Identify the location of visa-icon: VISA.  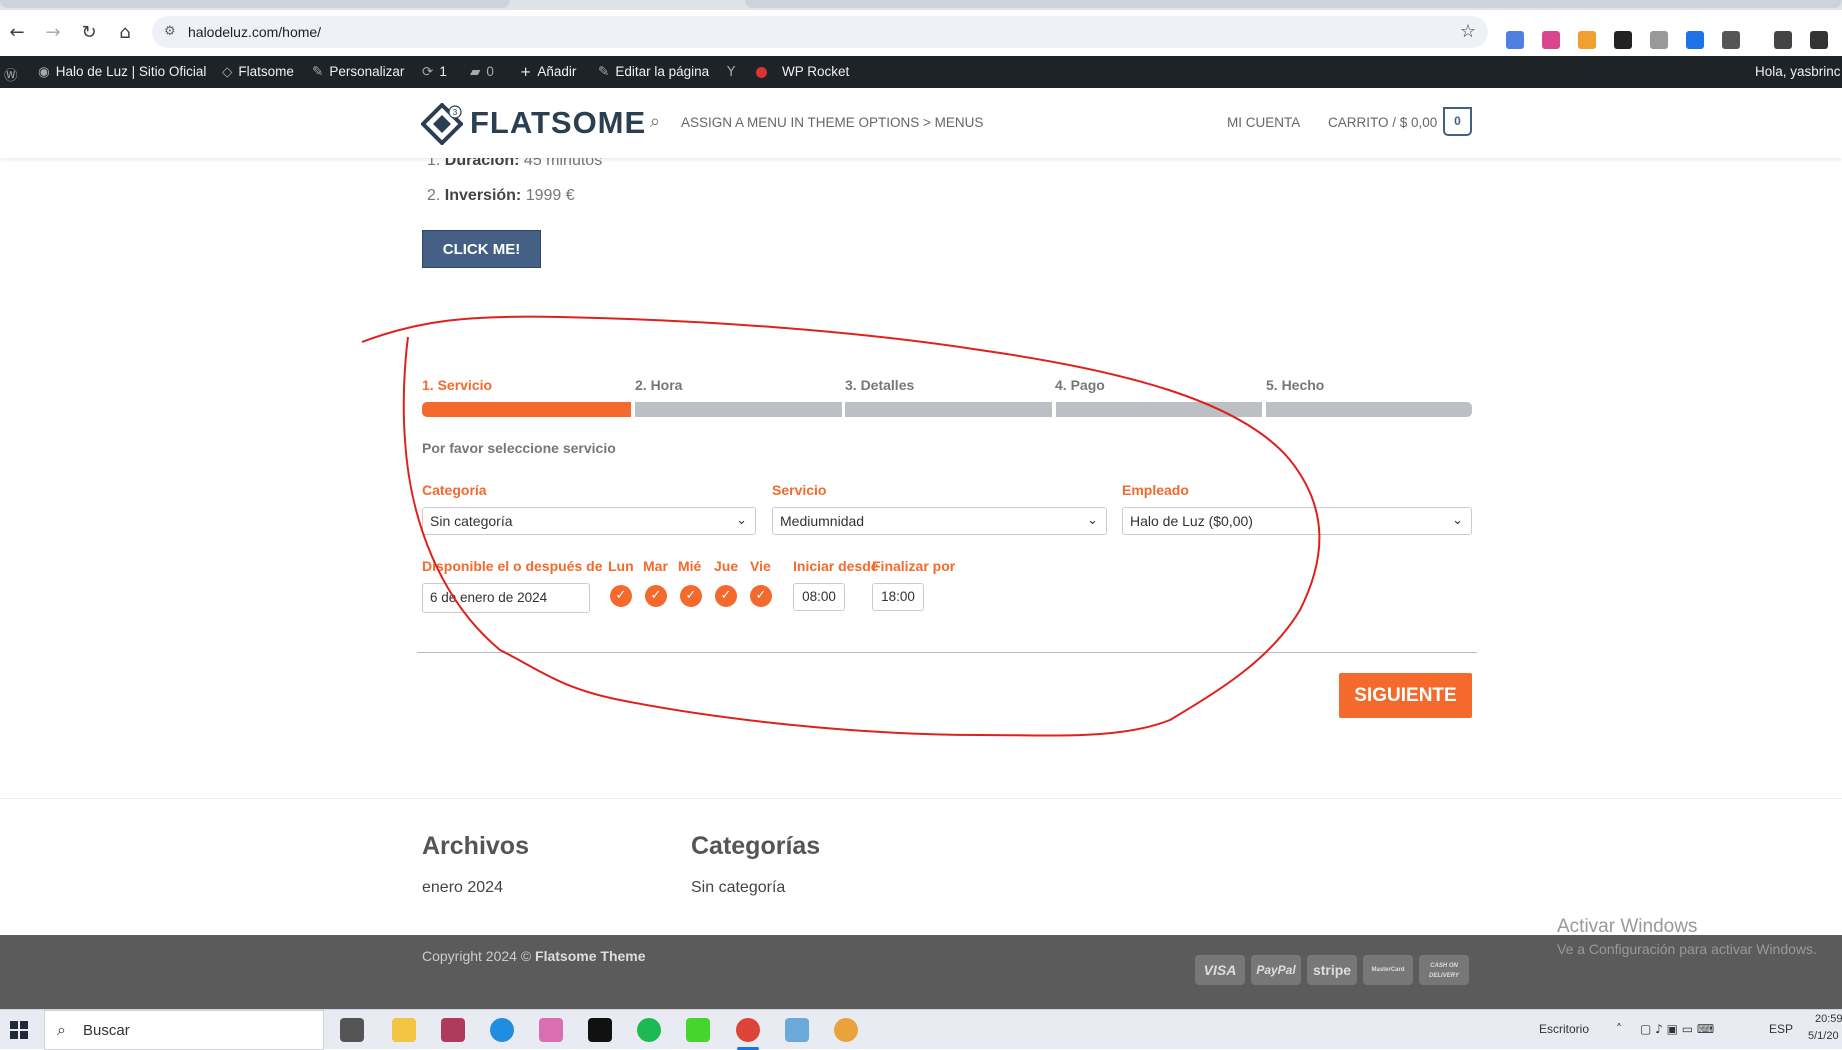
(1220, 970).